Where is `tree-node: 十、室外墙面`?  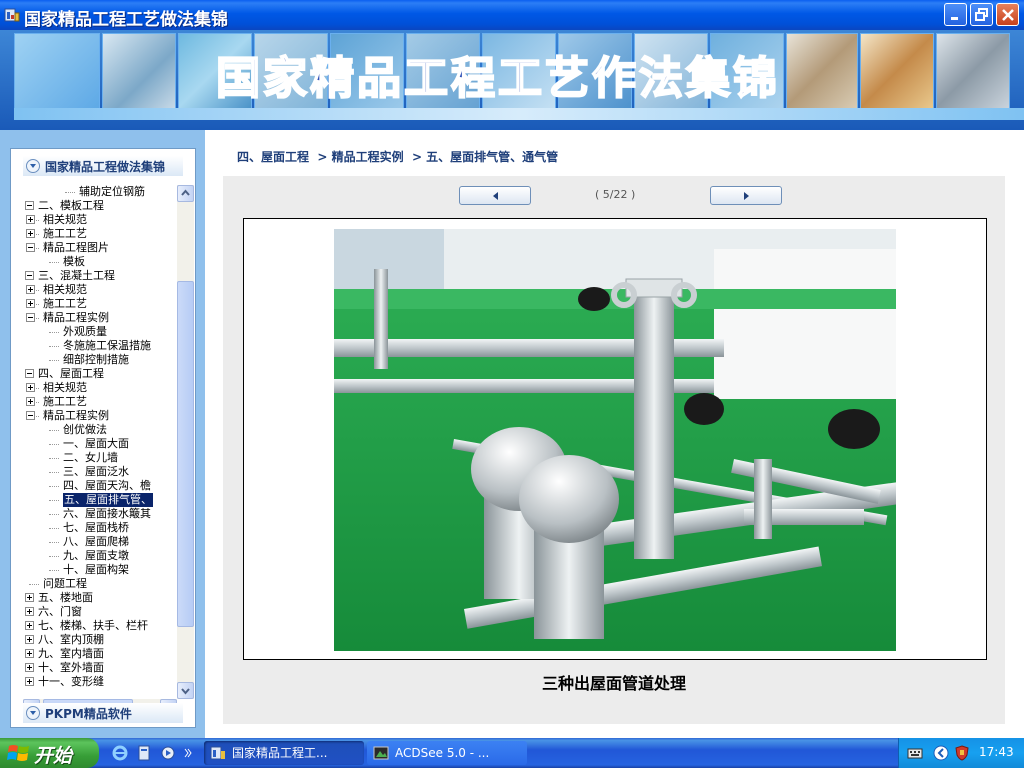 tree-node: 十、室外墙面 is located at coordinates (100, 668).